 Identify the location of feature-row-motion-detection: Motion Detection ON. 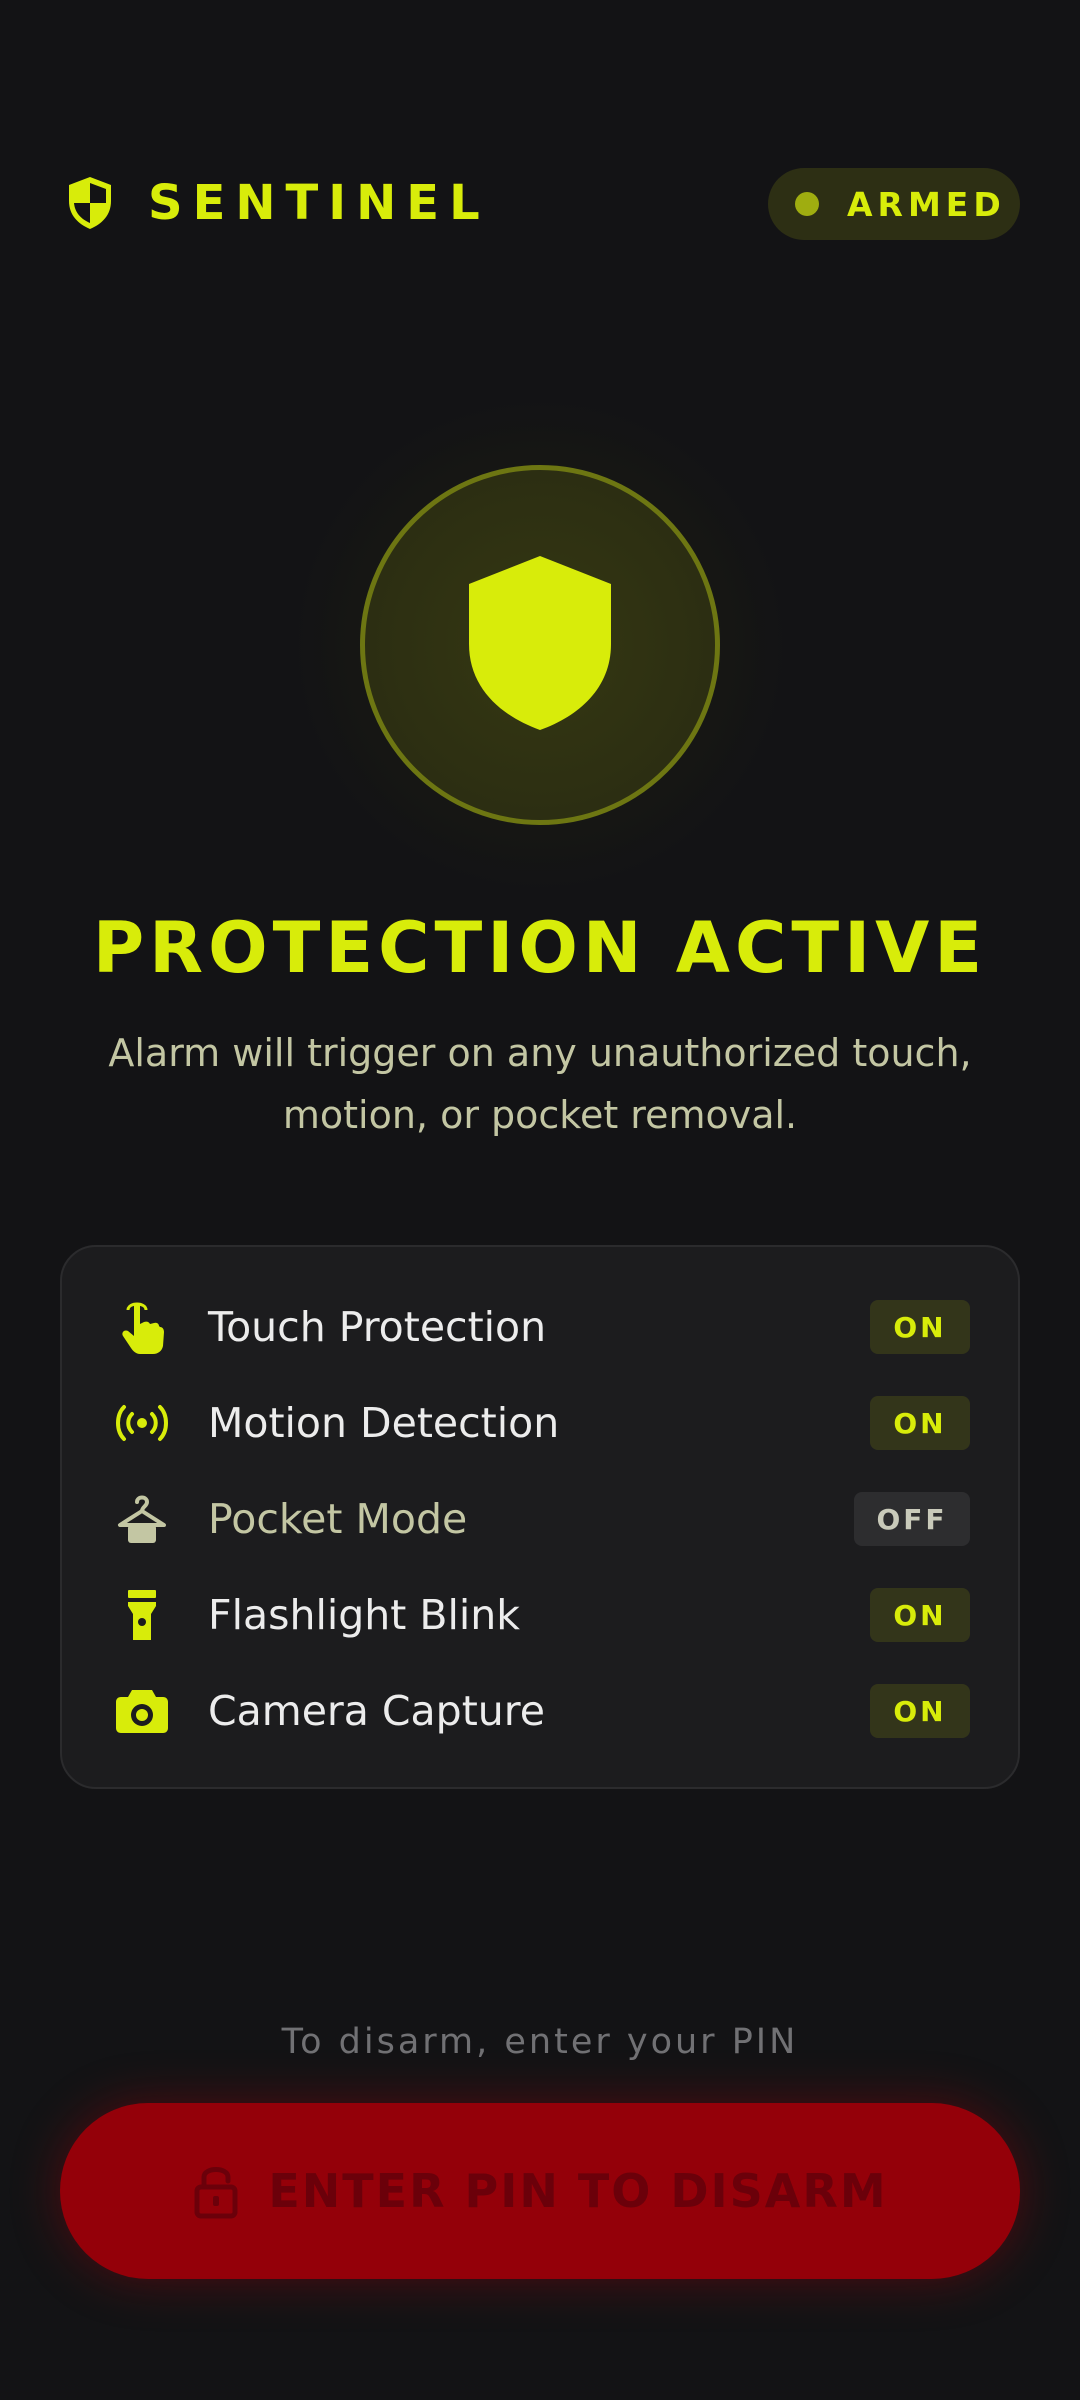
(540, 1423).